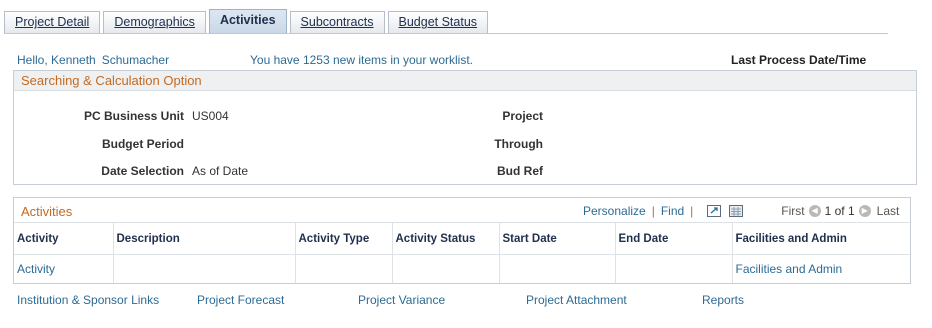  I want to click on download-icon, so click(736, 211).